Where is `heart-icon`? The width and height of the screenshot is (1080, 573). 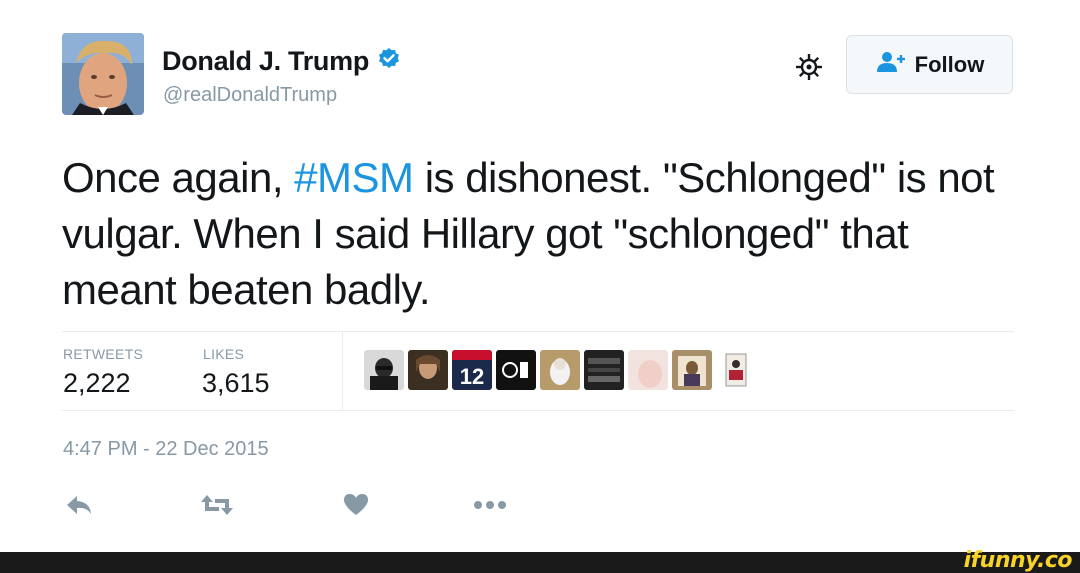 heart-icon is located at coordinates (356, 505).